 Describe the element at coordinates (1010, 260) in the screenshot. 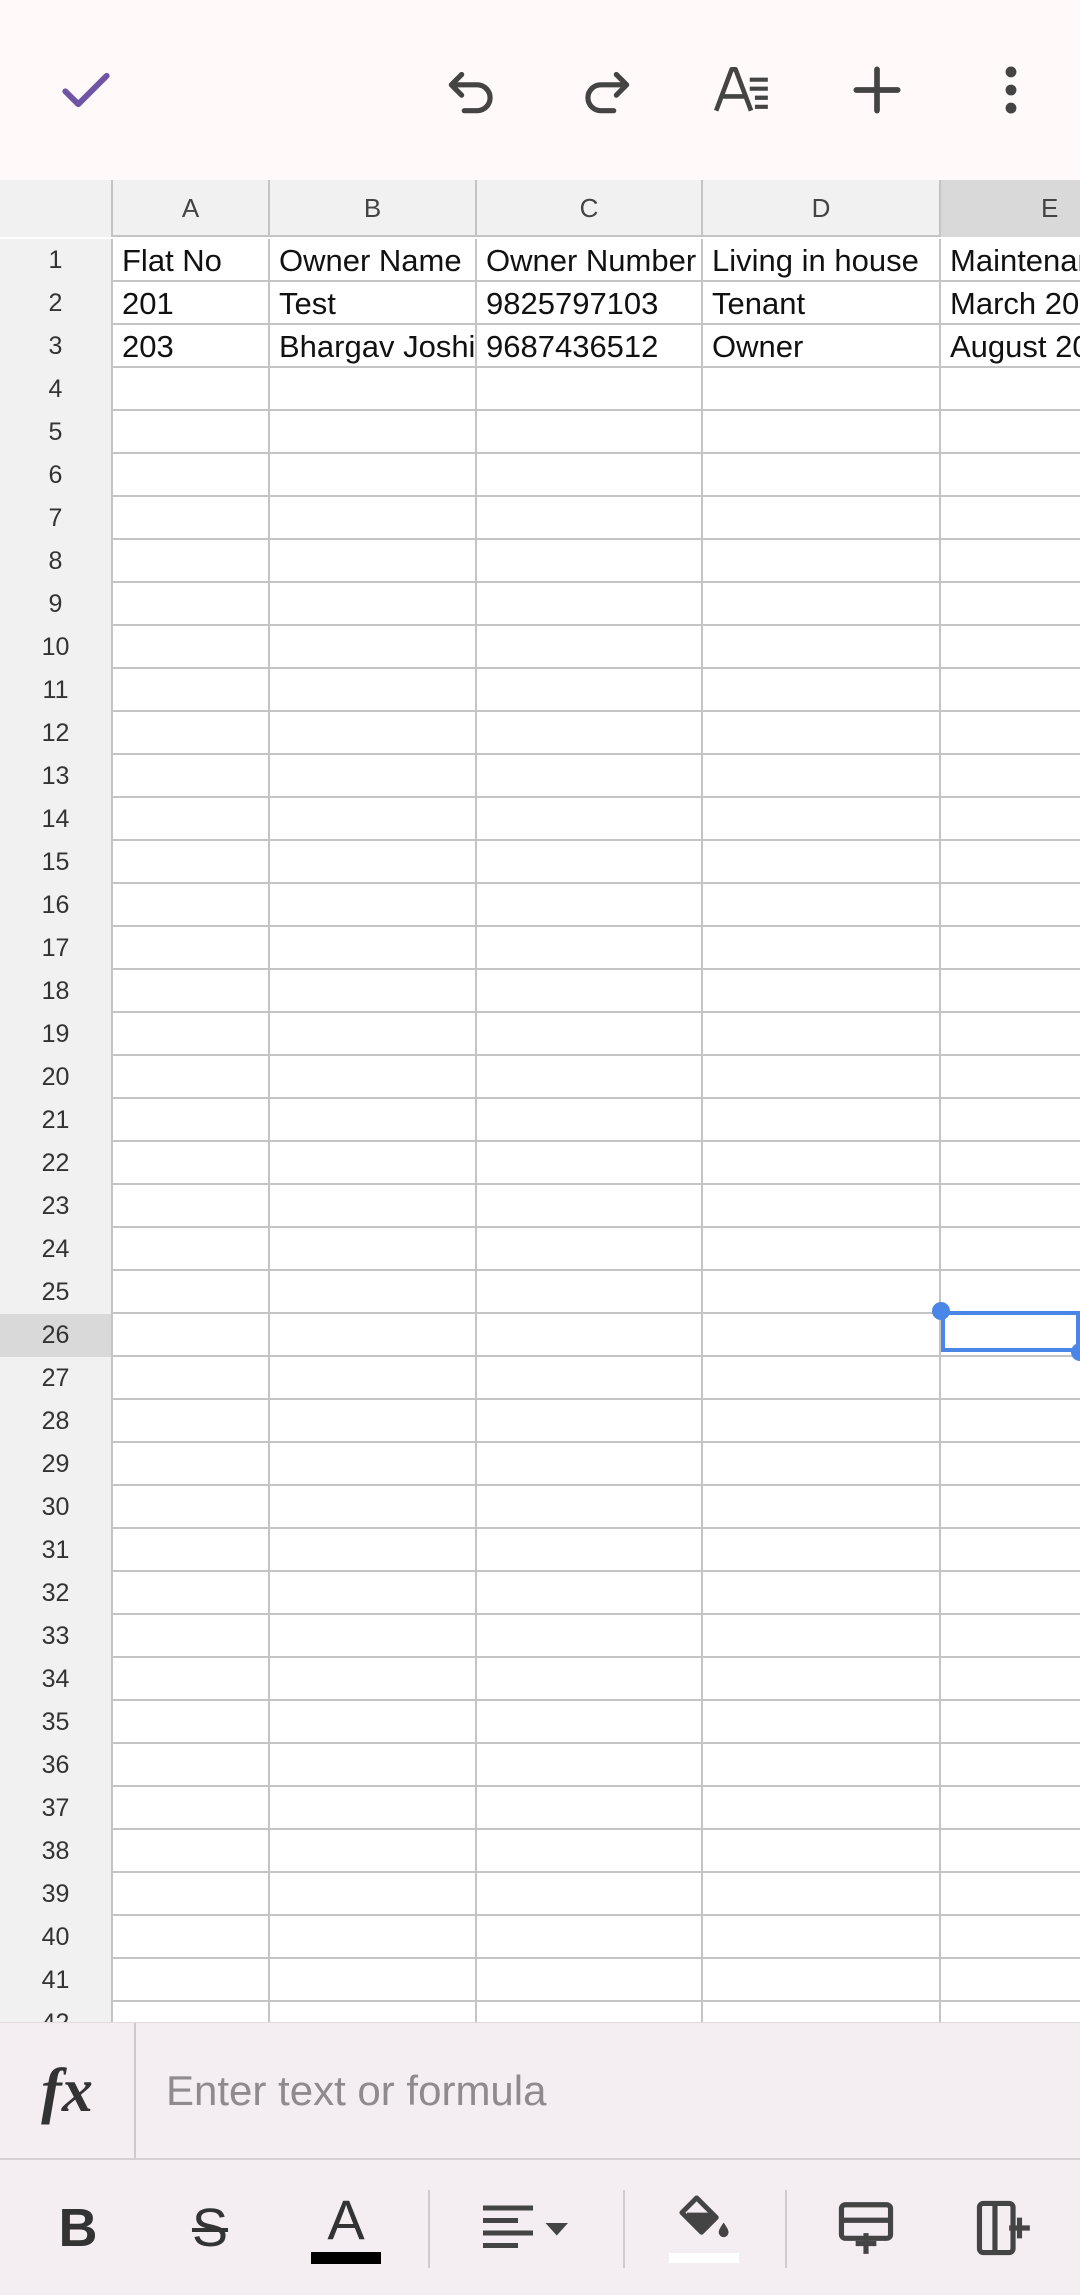

I see `cell: Maintenance` at that location.